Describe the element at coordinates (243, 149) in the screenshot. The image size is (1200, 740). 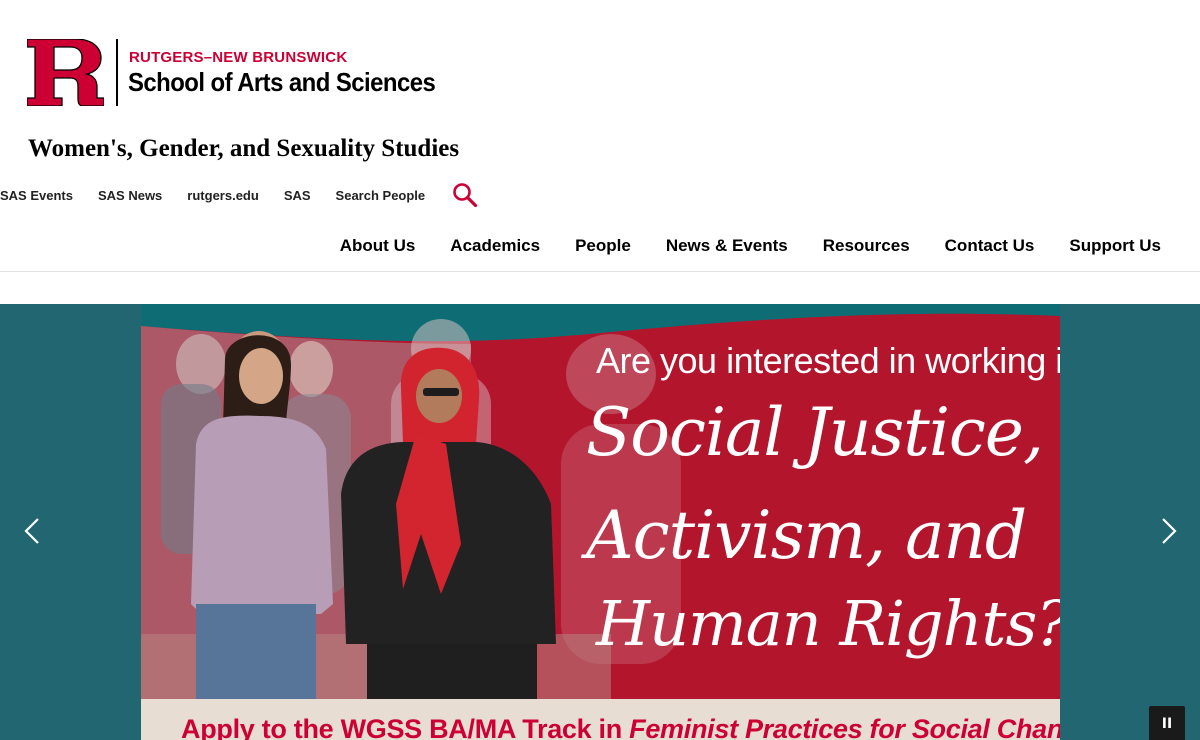
I see `department-title: Women's, Gender, and Sexuality Studies` at that location.